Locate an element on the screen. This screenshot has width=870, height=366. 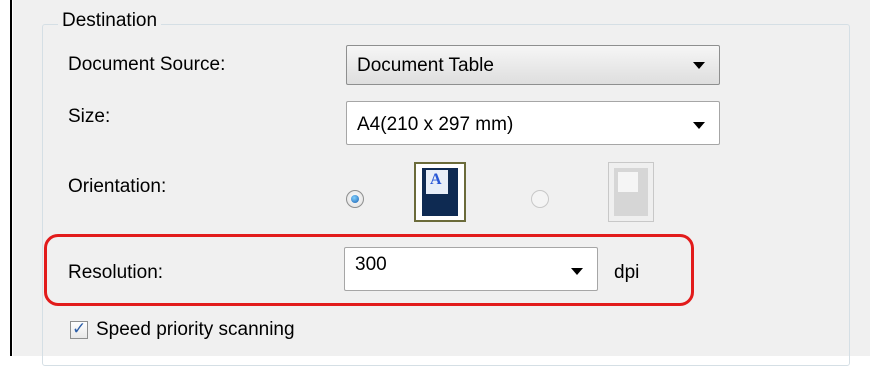
portrait-page-icon: A is located at coordinates (440, 192).